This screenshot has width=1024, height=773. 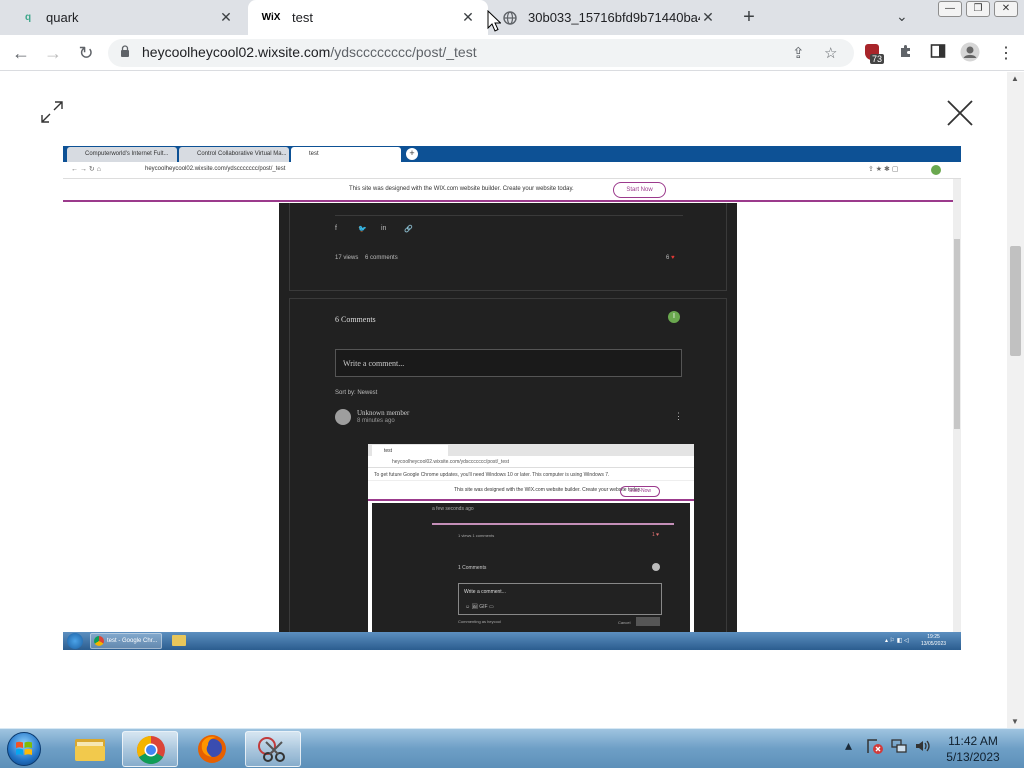 I want to click on lock-icon, so click(x=125, y=52).